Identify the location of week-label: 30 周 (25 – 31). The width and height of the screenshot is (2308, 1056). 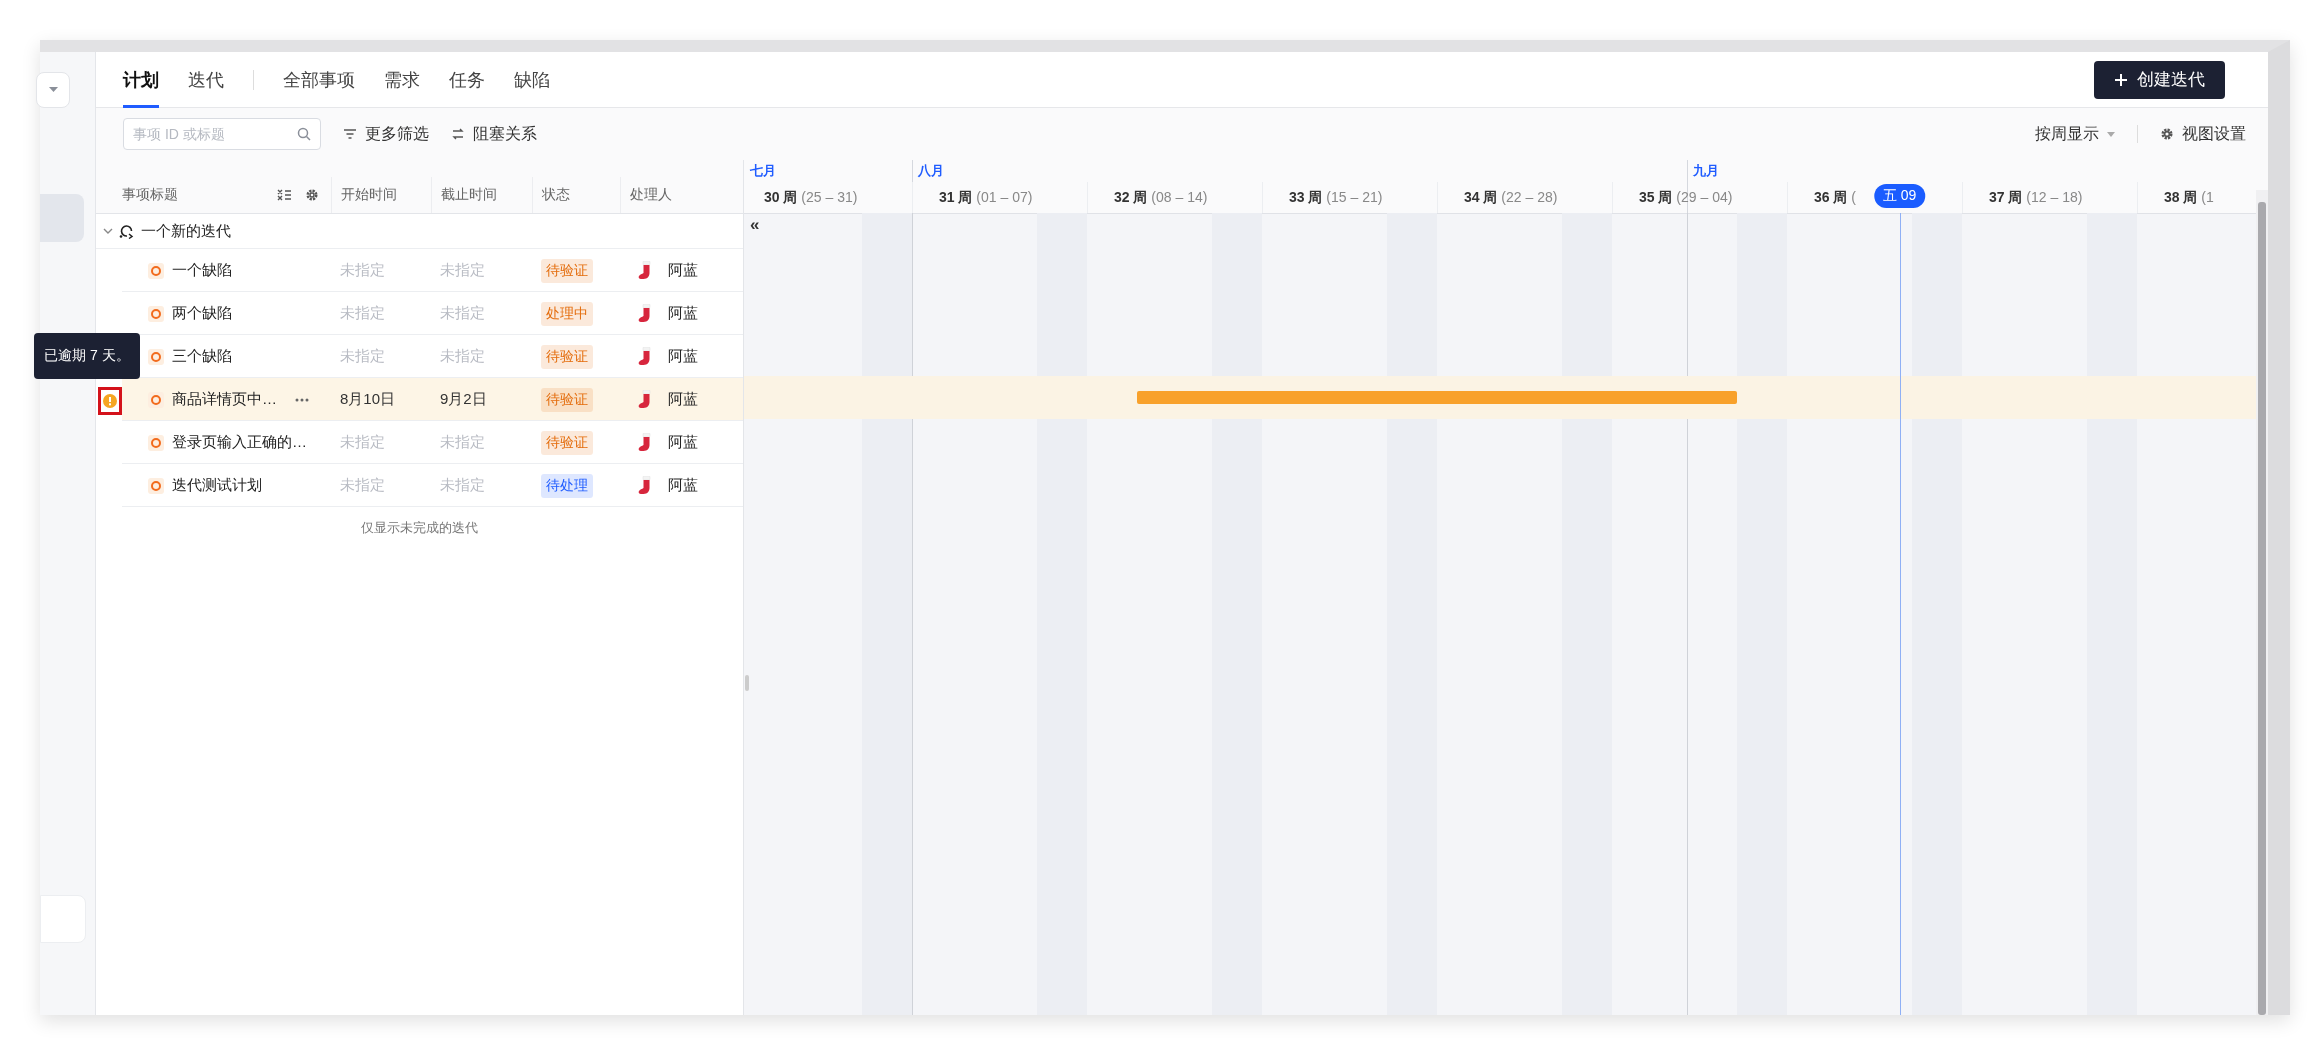
(811, 197).